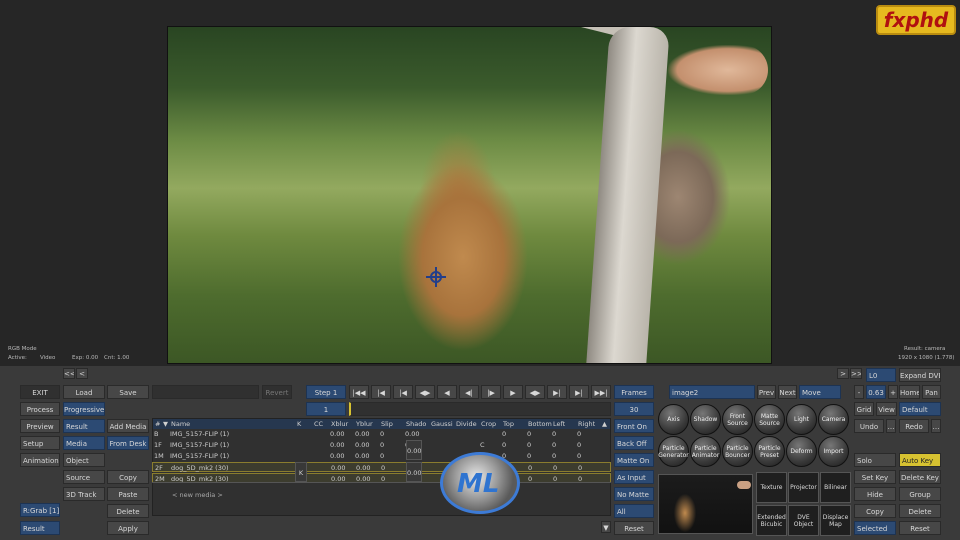 The height and width of the screenshot is (540, 960). I want to click on dve-object-button: DVE Object, so click(803, 520).